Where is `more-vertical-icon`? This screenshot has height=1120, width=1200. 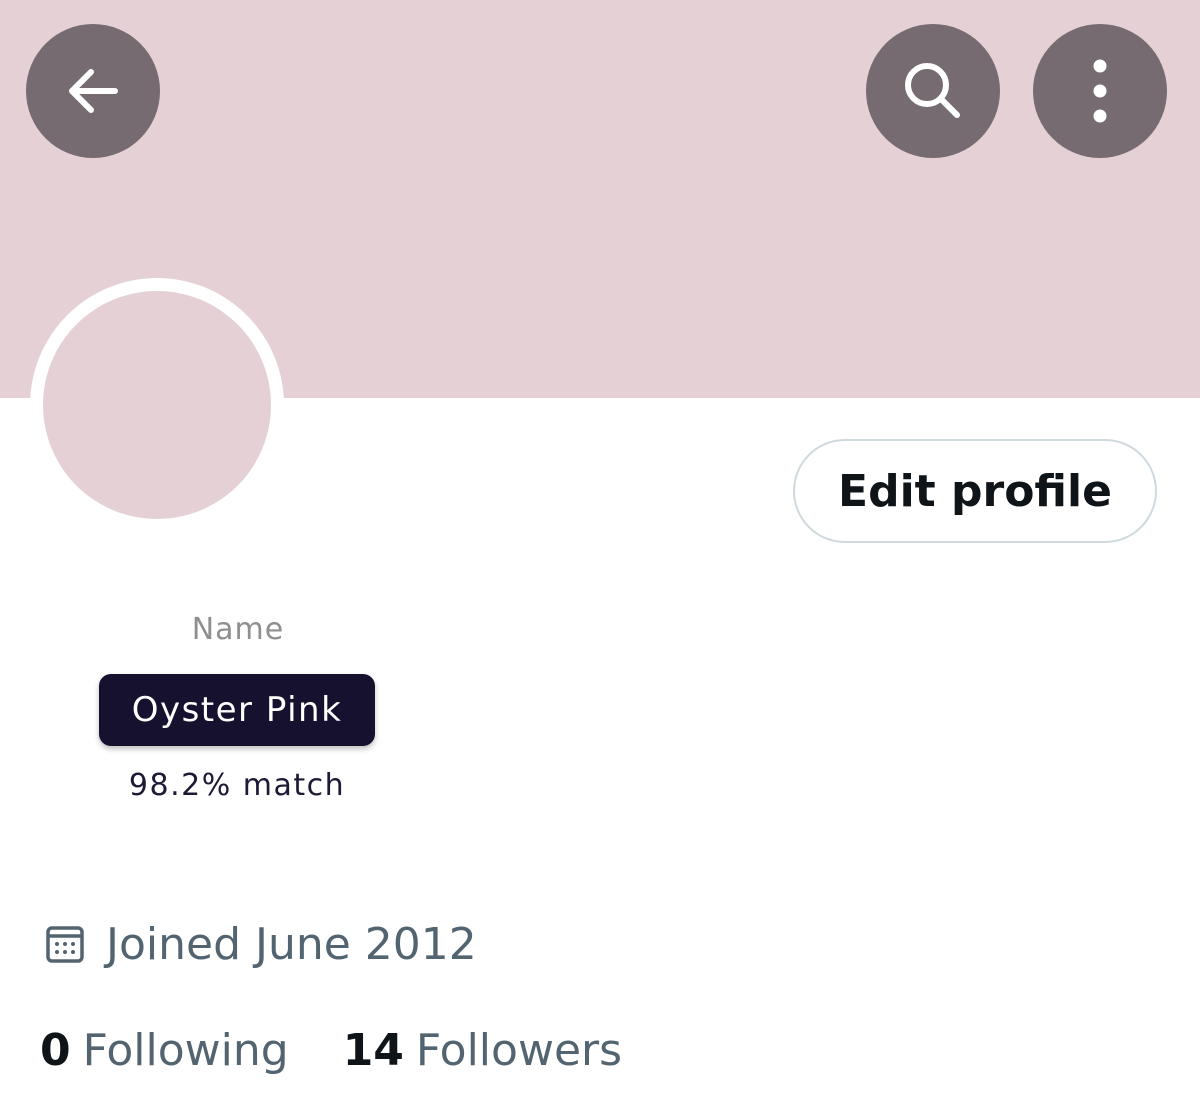
more-vertical-icon is located at coordinates (1100, 91).